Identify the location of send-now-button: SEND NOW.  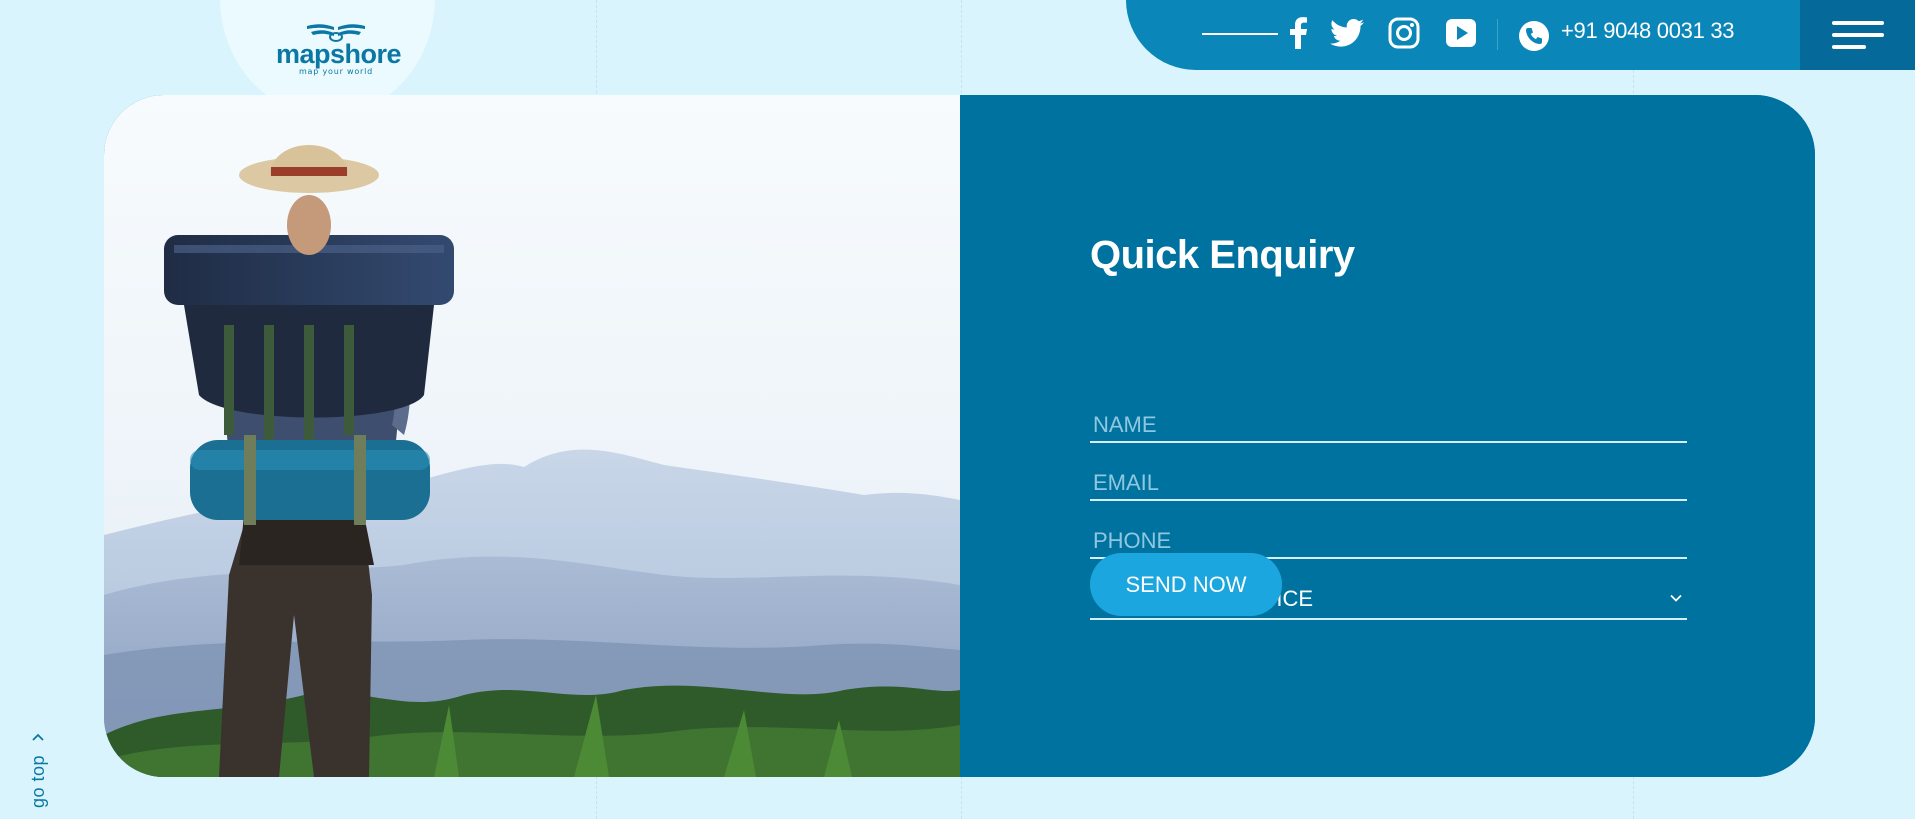
(1186, 584).